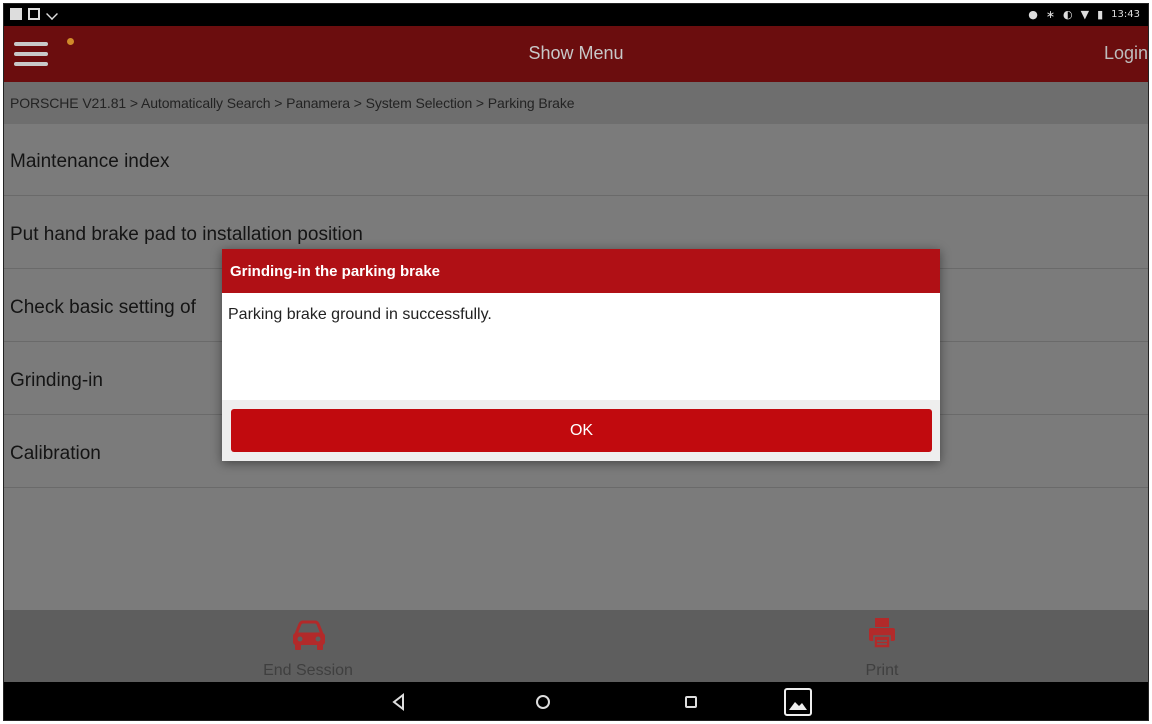 This screenshot has height=724, width=1152. Describe the element at coordinates (1033, 14) in the screenshot. I see `location-icon: ●` at that location.